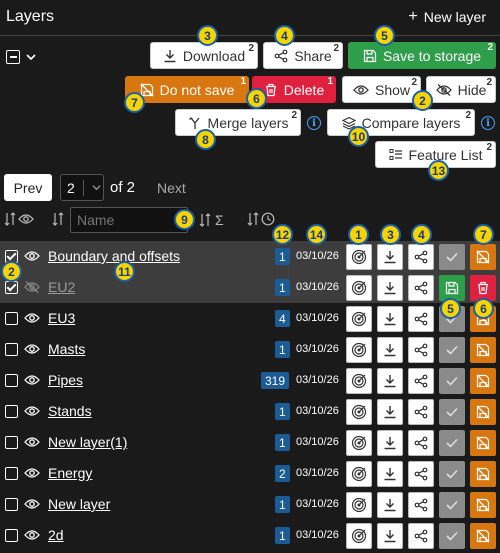 The image size is (500, 553). I want to click on layer-row: Masts 1 03/10/26, so click(250, 349).